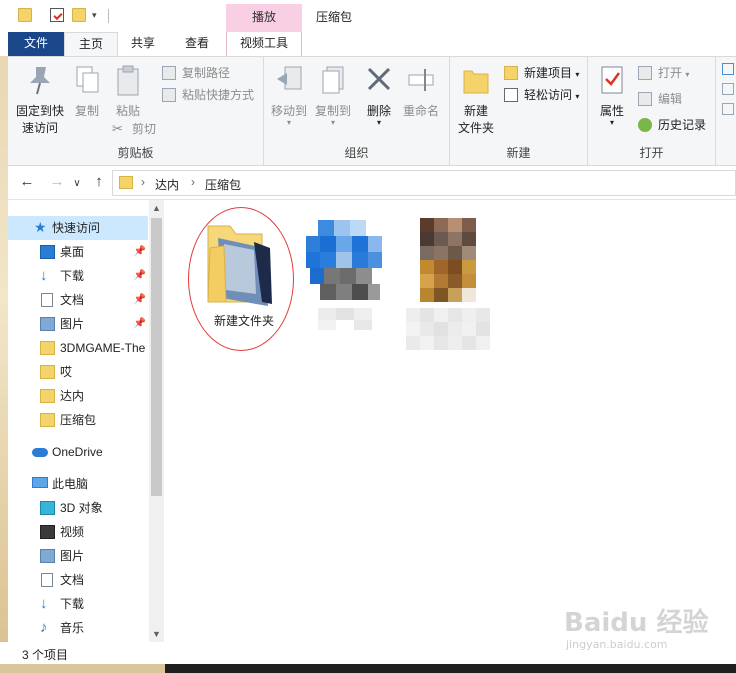 The width and height of the screenshot is (736, 673). What do you see at coordinates (612, 95) in the screenshot?
I see `properties-button: 属性 ▾` at bounding box center [612, 95].